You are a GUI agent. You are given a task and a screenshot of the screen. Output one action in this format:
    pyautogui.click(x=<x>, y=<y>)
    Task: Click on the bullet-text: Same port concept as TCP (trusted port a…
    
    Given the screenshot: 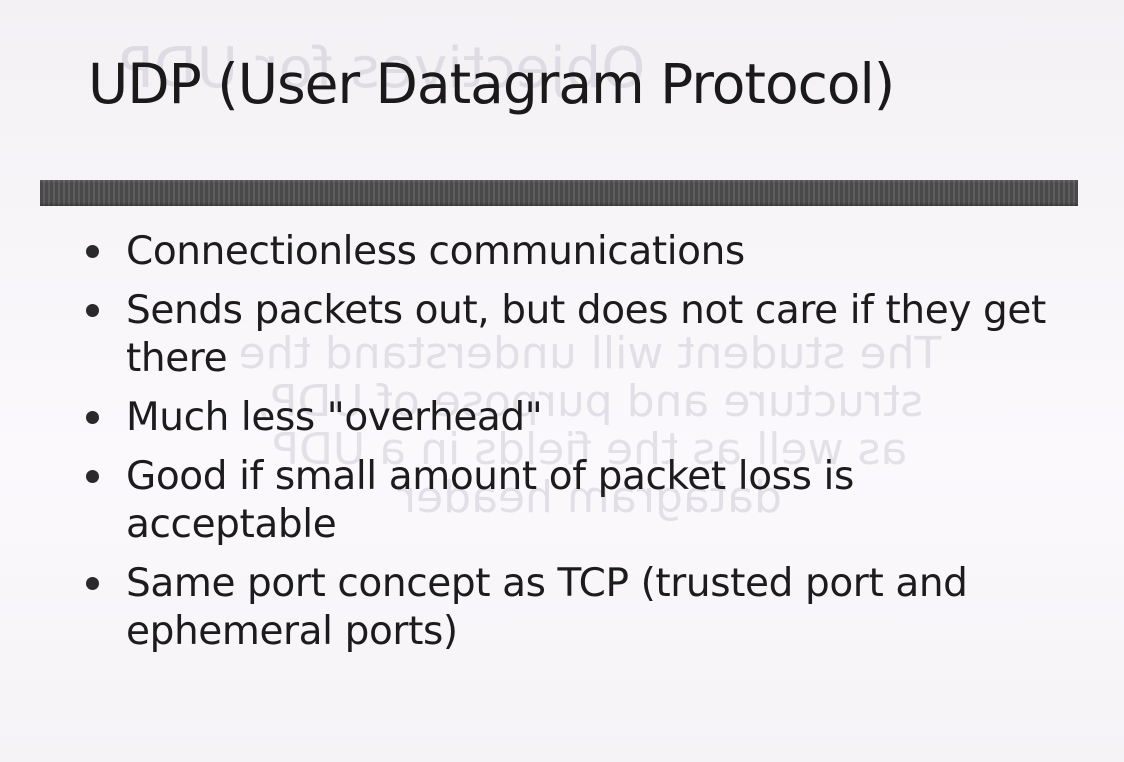 What is the action you would take?
    pyautogui.click(x=547, y=607)
    